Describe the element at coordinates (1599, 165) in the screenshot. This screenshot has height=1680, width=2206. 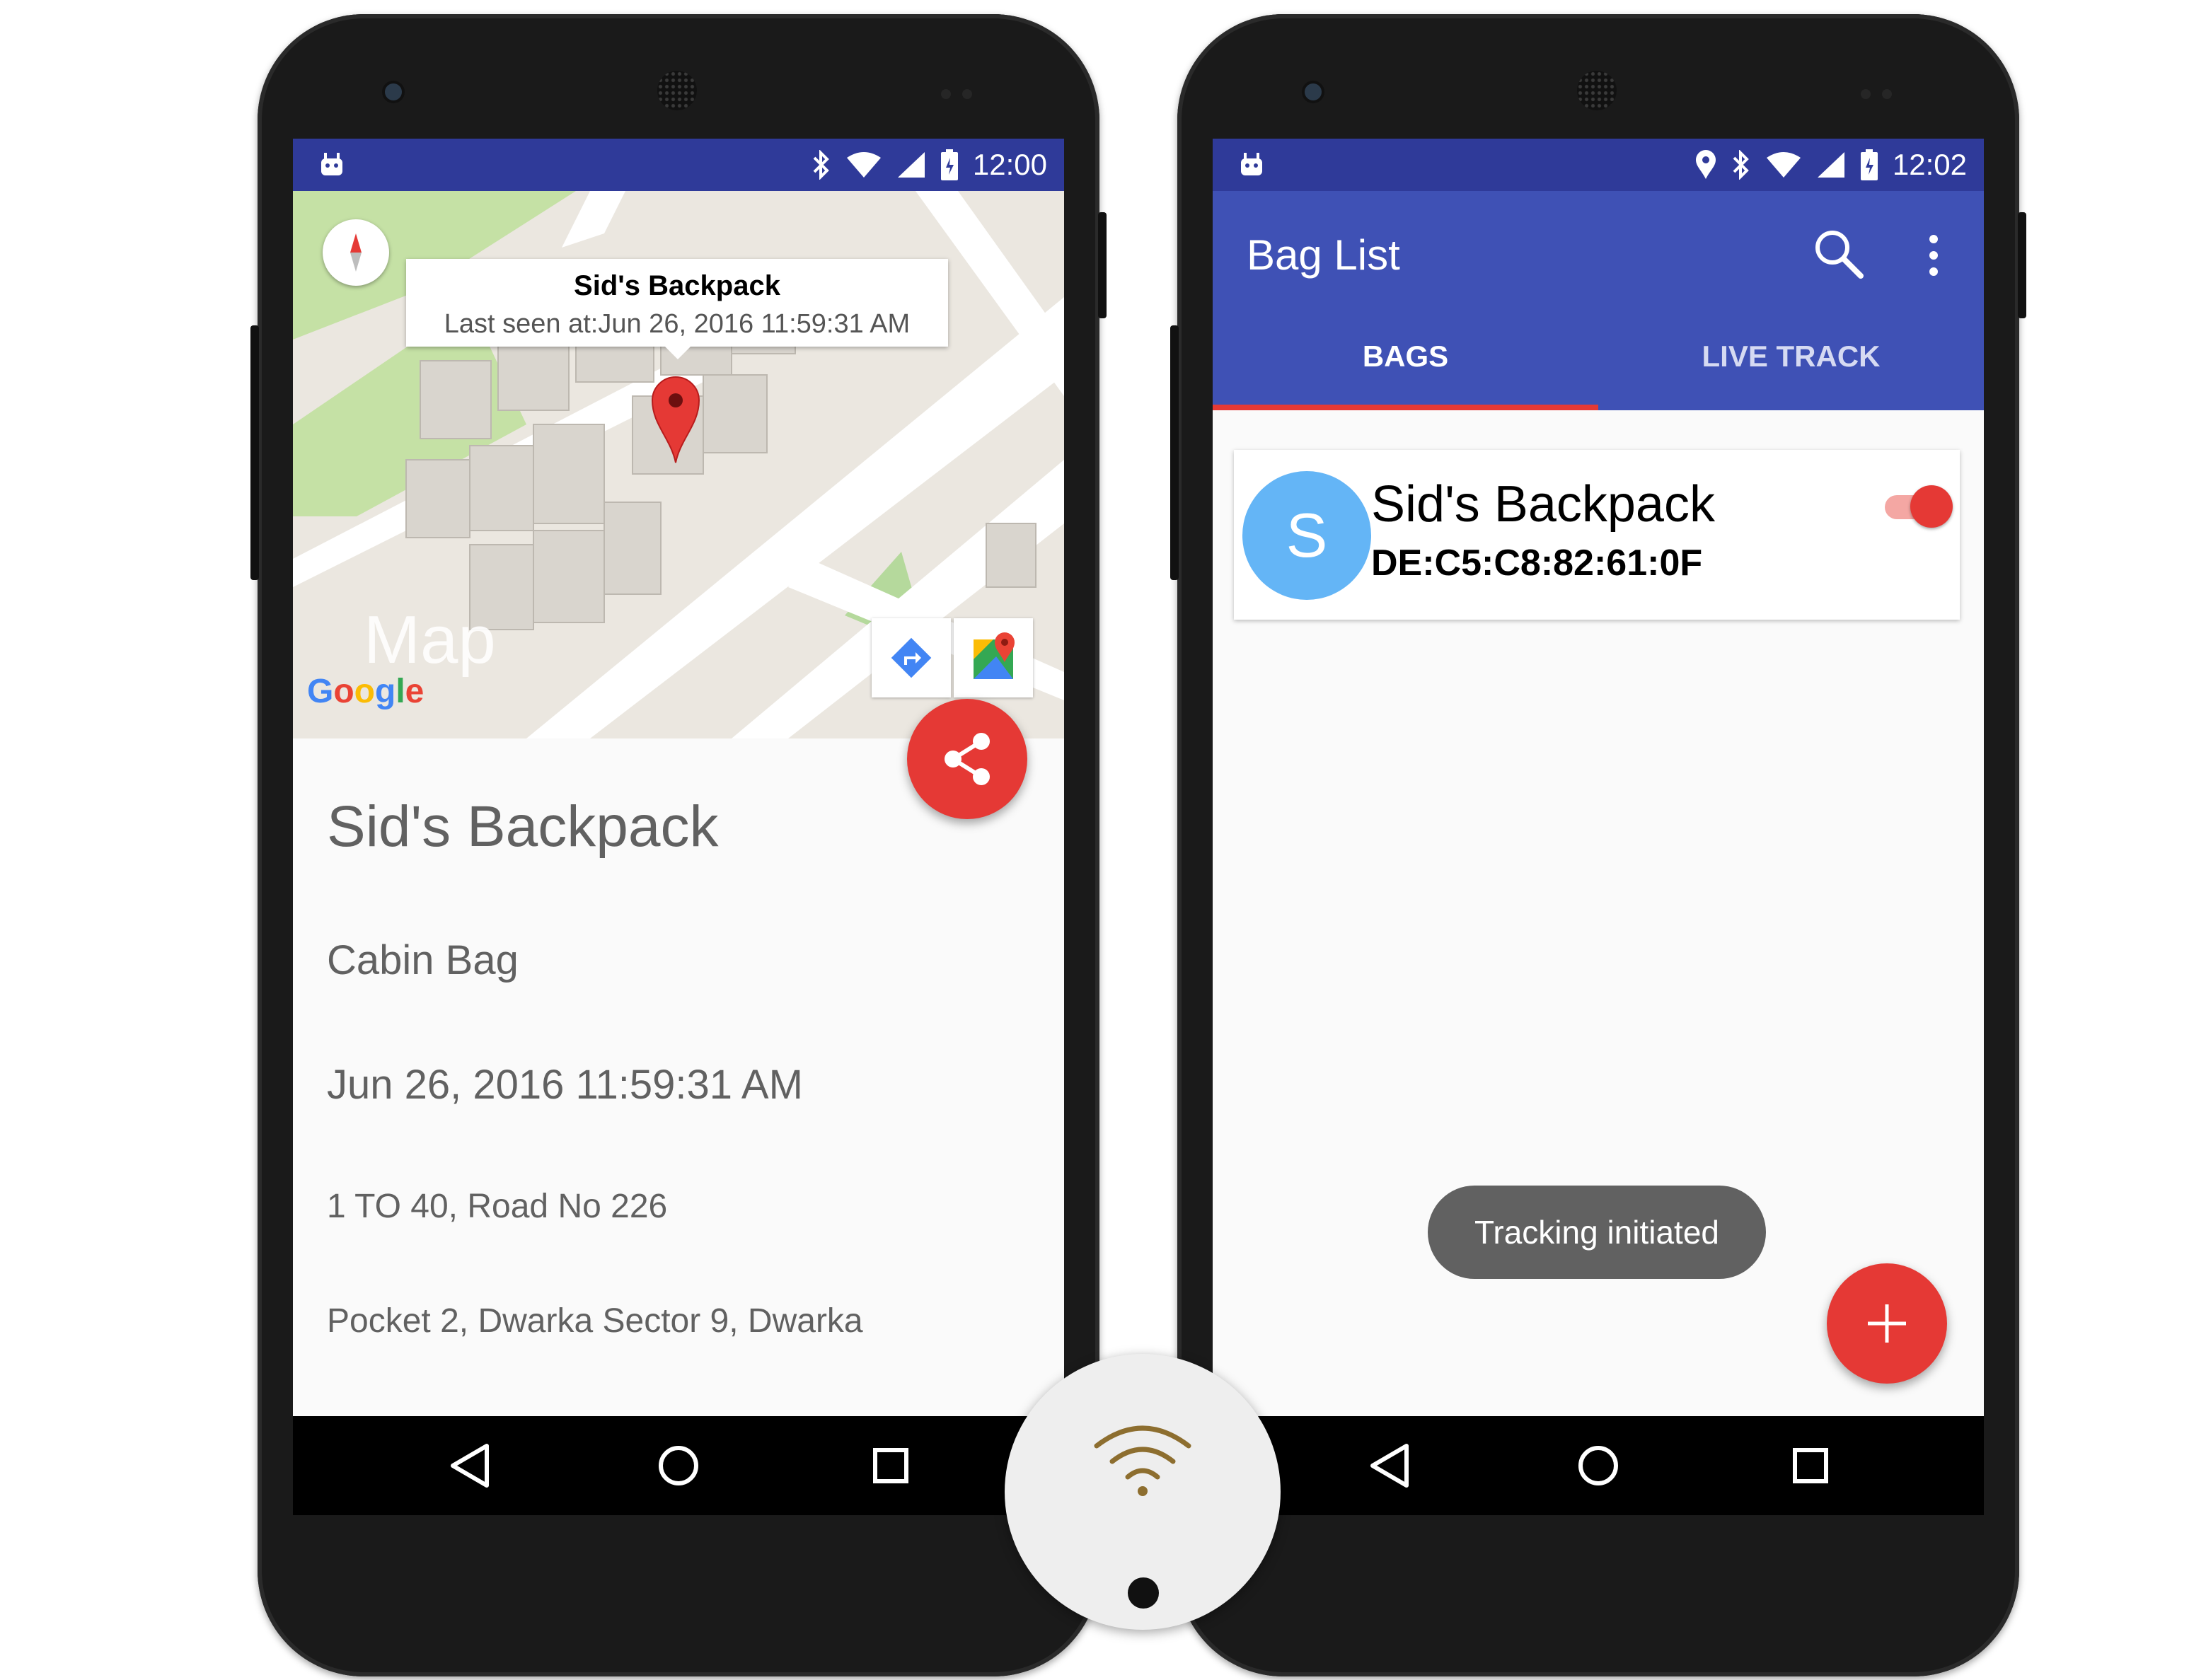
I see `status-bar: 12:02` at that location.